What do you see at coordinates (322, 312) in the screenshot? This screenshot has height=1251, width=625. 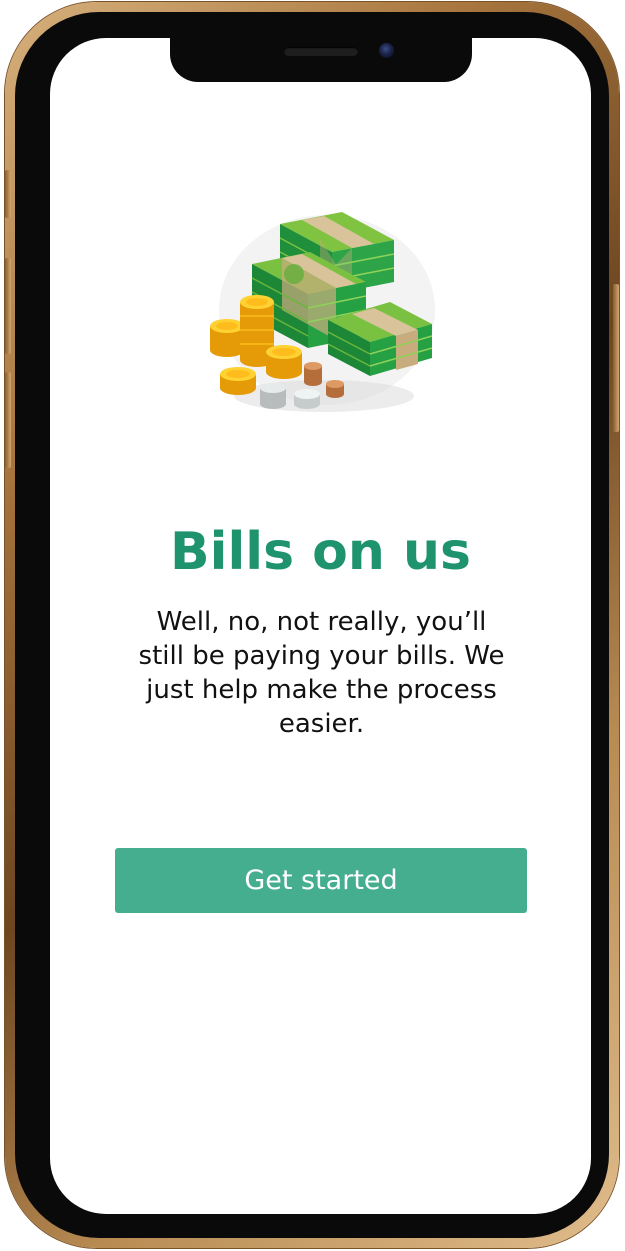 I see `money-stack-illustration` at bounding box center [322, 312].